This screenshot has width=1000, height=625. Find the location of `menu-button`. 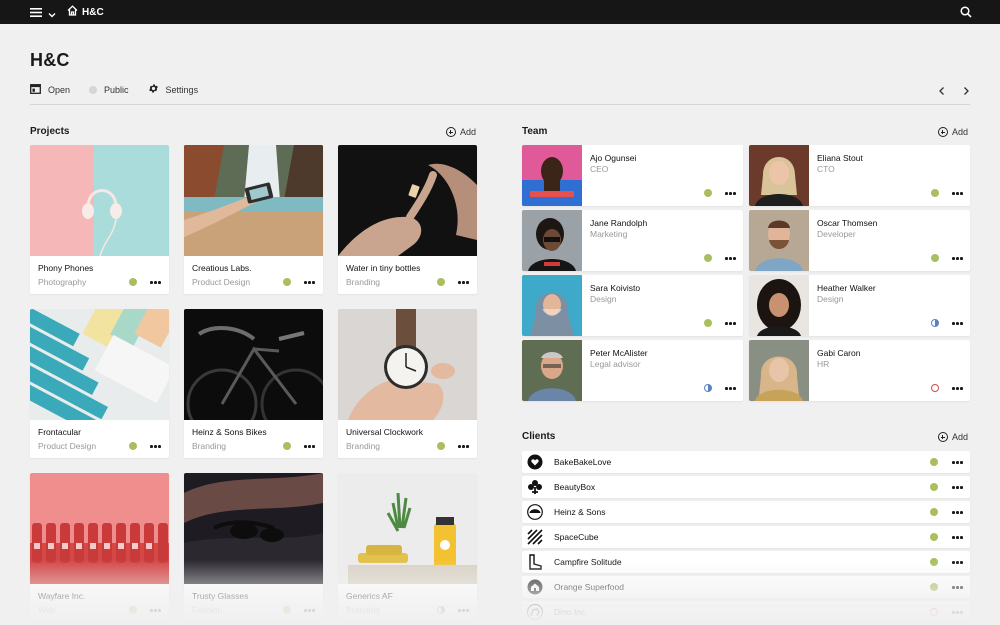

menu-button is located at coordinates (43, 14).